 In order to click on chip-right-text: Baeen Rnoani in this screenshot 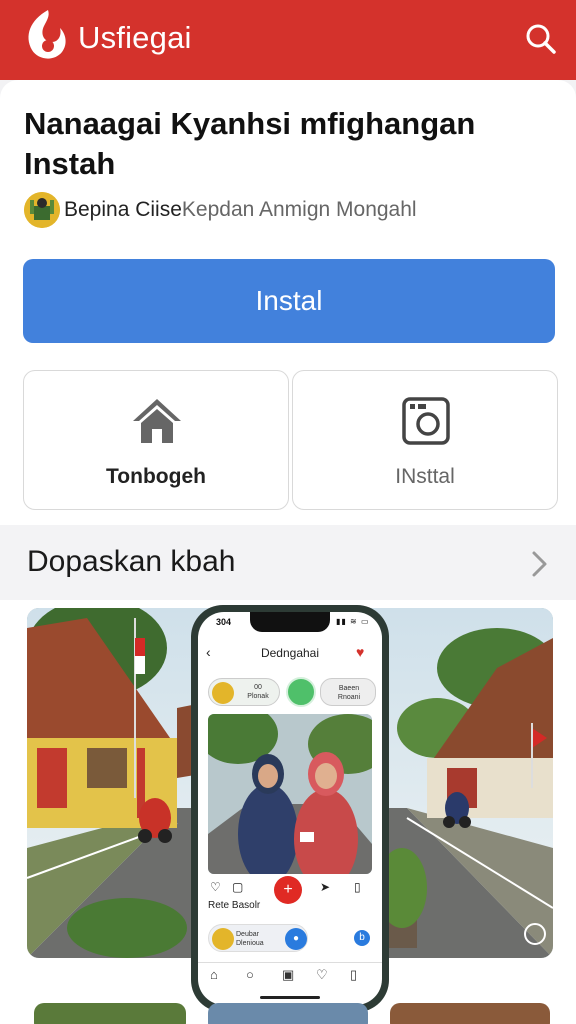, I will do `click(349, 693)`.